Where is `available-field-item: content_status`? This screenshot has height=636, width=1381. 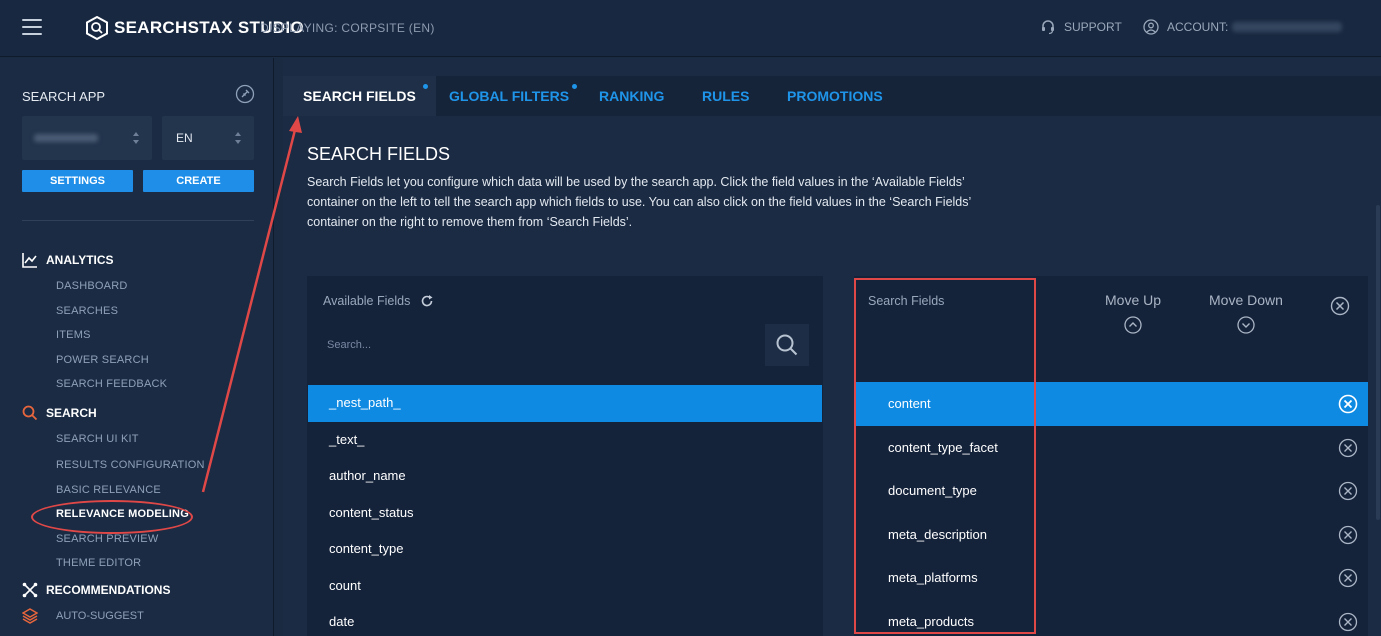
available-field-item: content_status is located at coordinates (565, 513).